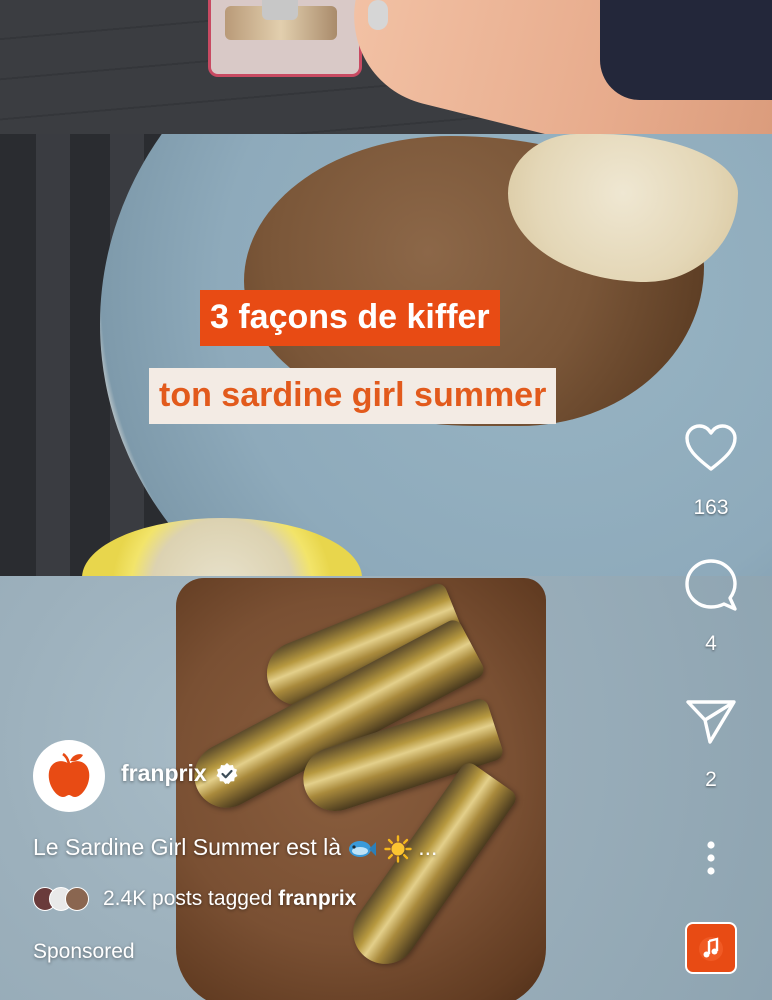 The image size is (772, 1000). I want to click on video-caption-line-2: ton sardine girl summer, so click(353, 396).